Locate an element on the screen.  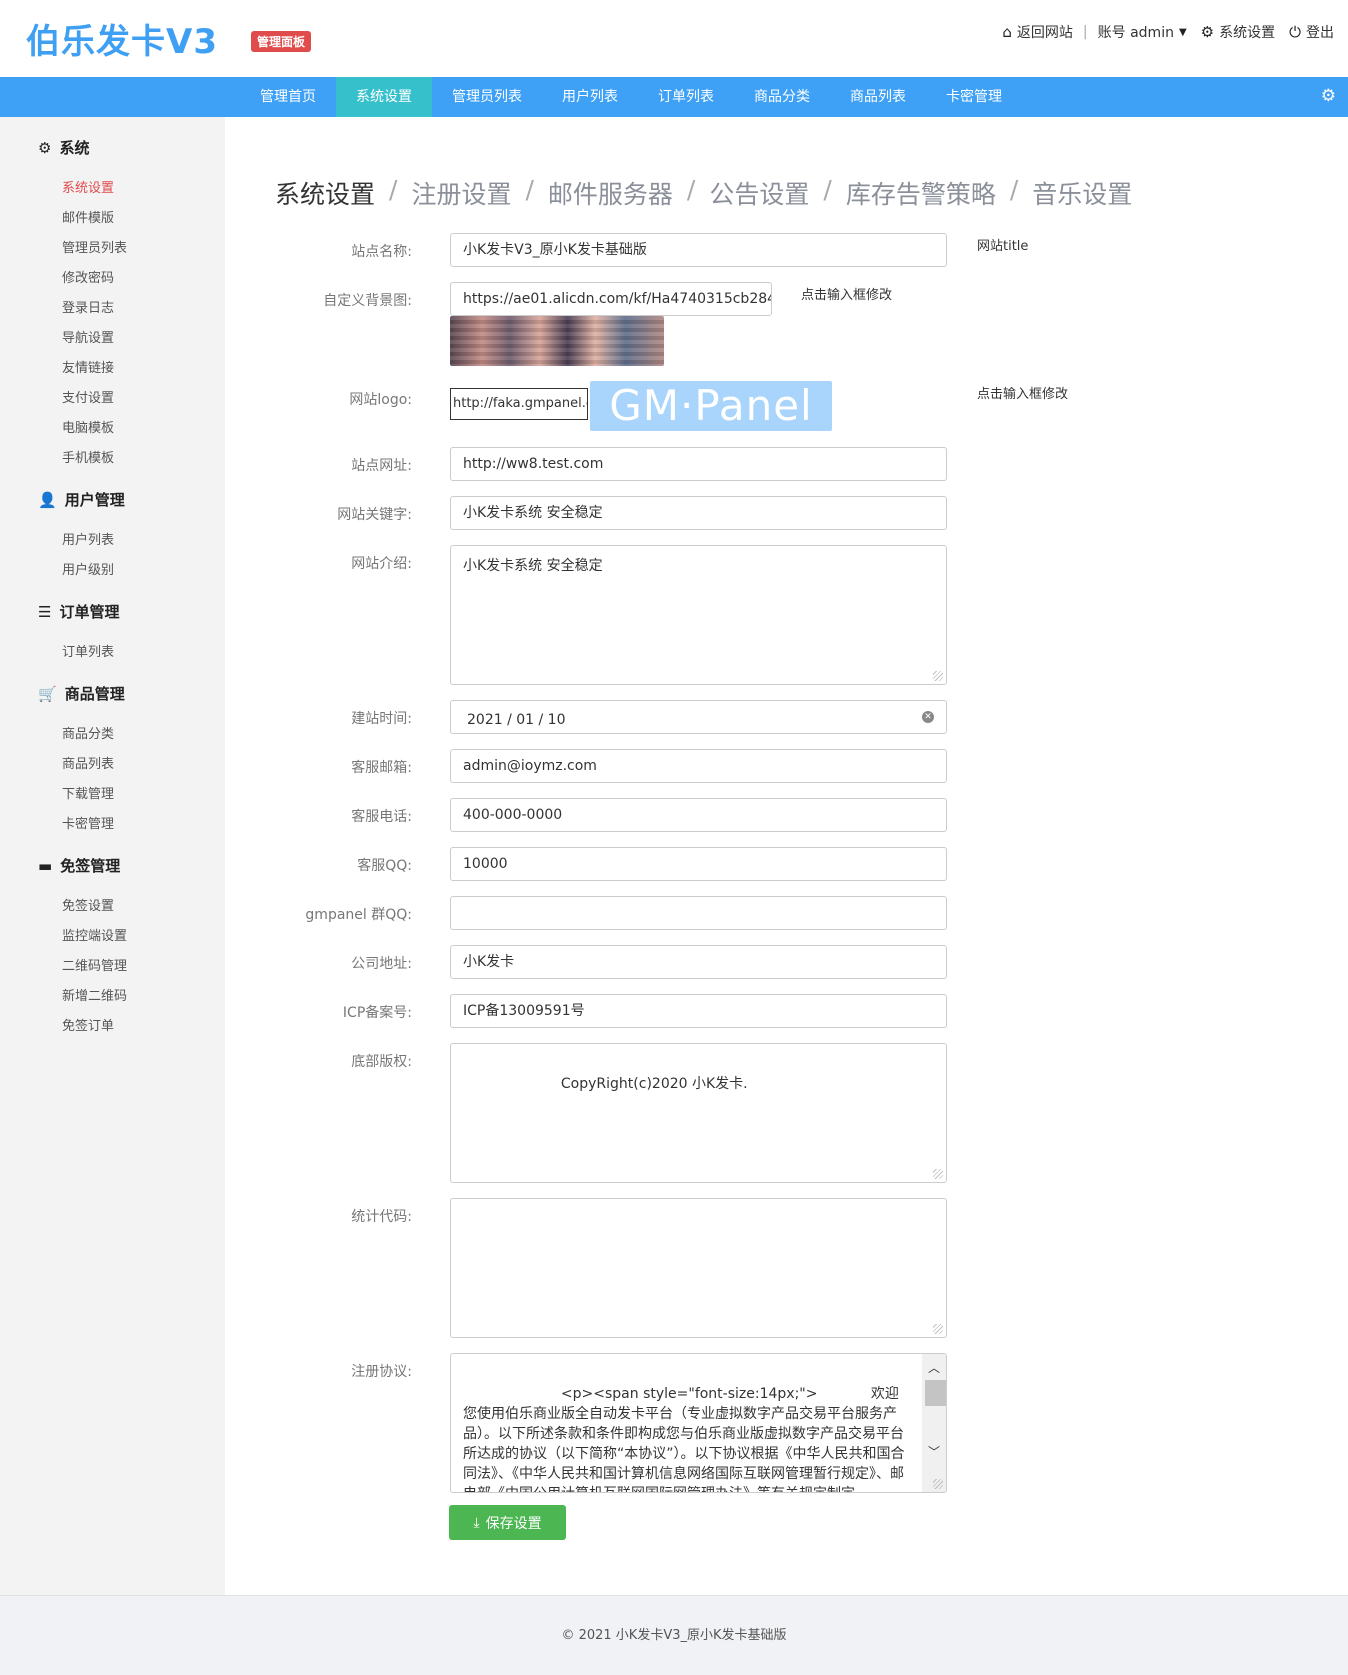
sidebar-group-order: ☰ 订单管理 is located at coordinates (79, 612).